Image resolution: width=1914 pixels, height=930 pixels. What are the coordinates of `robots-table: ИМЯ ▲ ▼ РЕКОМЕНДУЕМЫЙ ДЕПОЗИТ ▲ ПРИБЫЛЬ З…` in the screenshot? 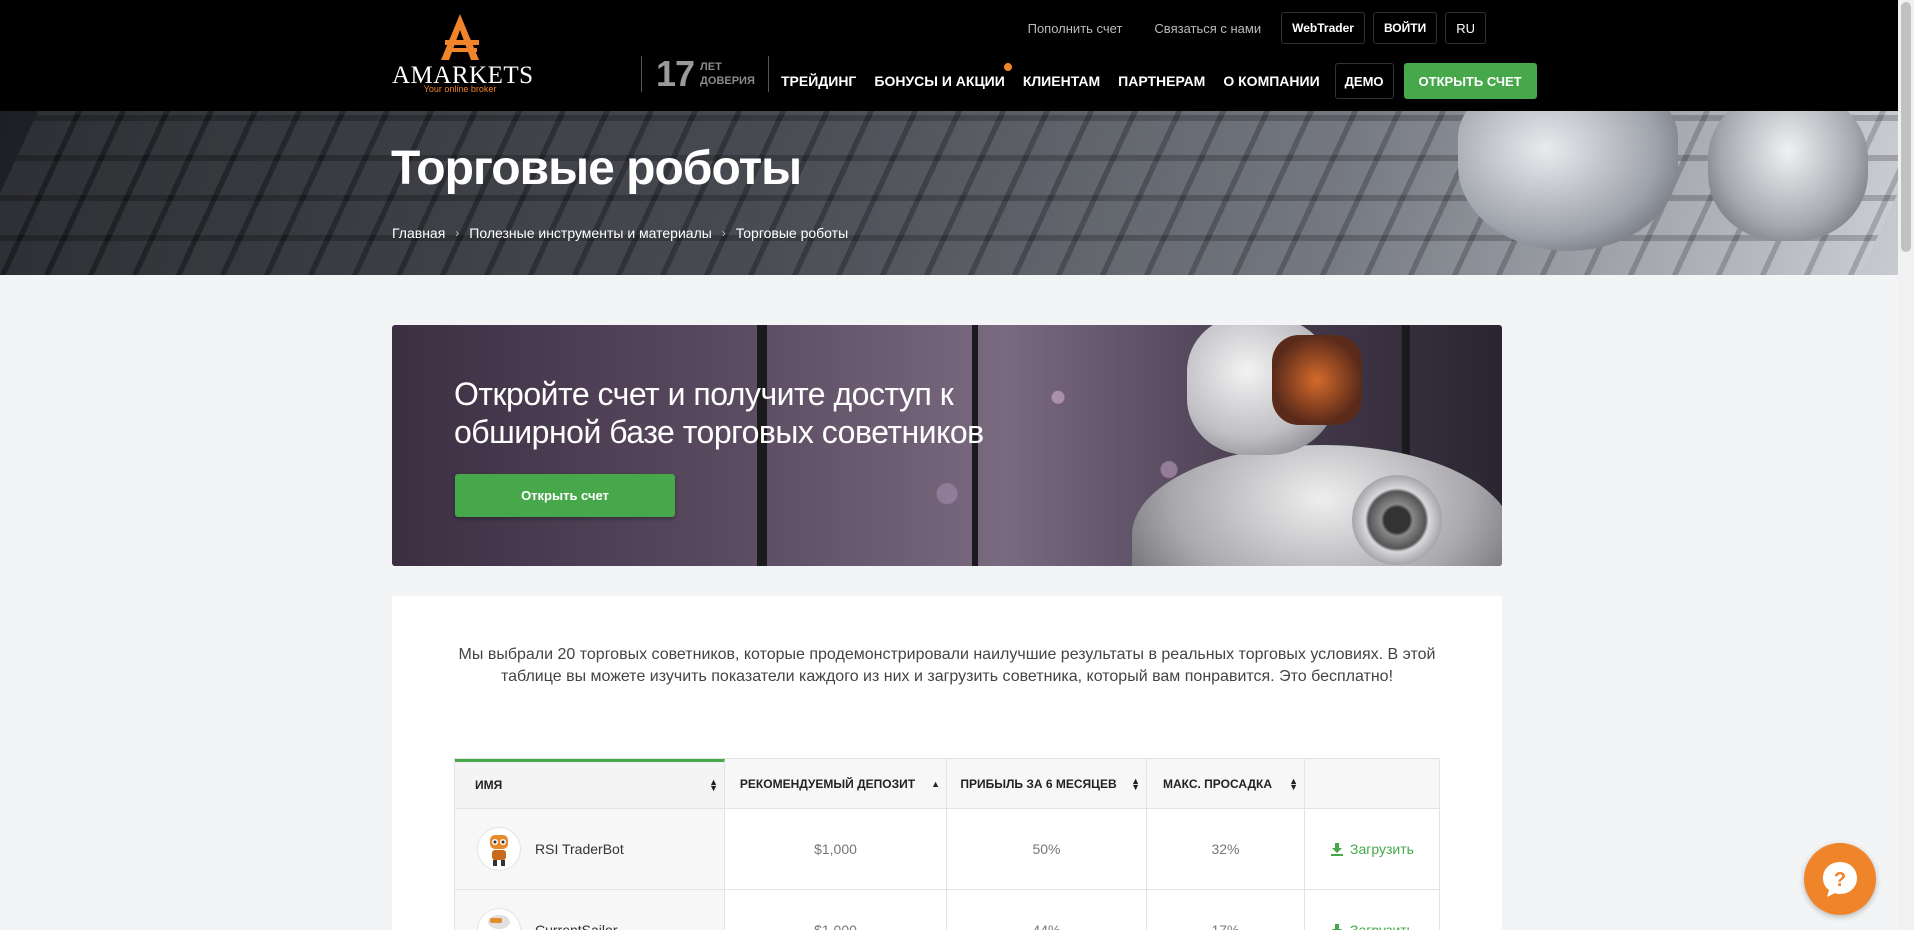 It's located at (947, 844).